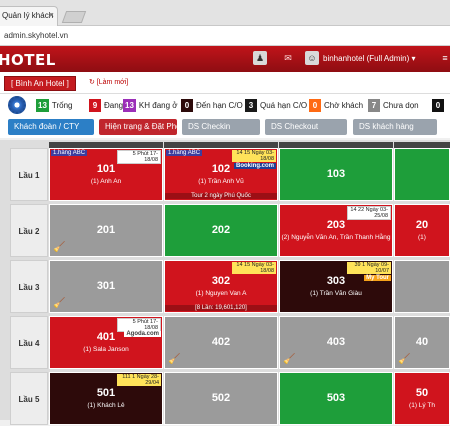  I want to click on legend-item: 0 Đến hạn C/O, so click(212, 105).